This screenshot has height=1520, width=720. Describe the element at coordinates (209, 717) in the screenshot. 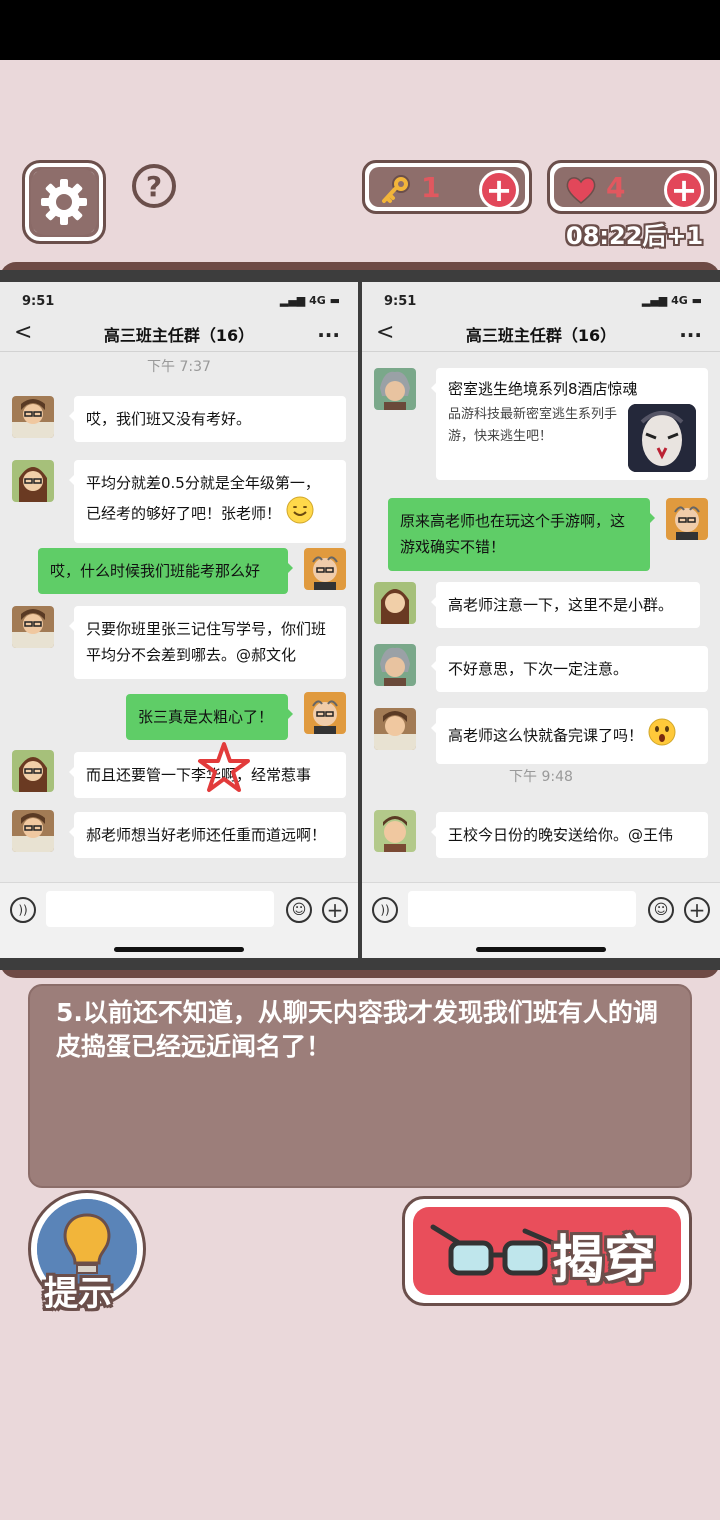

I see `message-bubble: 张三真是太粗心了！` at that location.